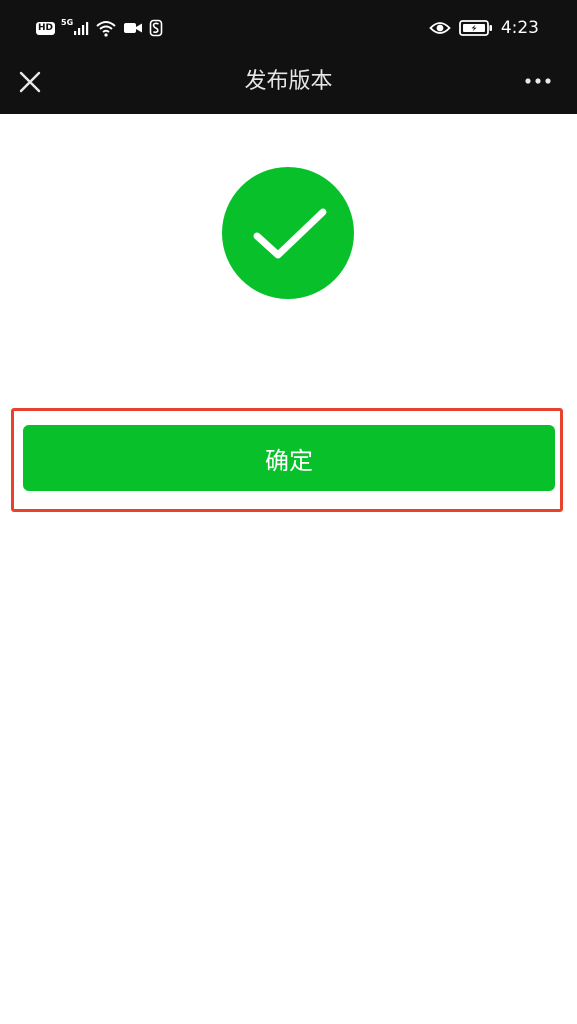  What do you see at coordinates (519, 28) in the screenshot?
I see `status-time: 4:23` at bounding box center [519, 28].